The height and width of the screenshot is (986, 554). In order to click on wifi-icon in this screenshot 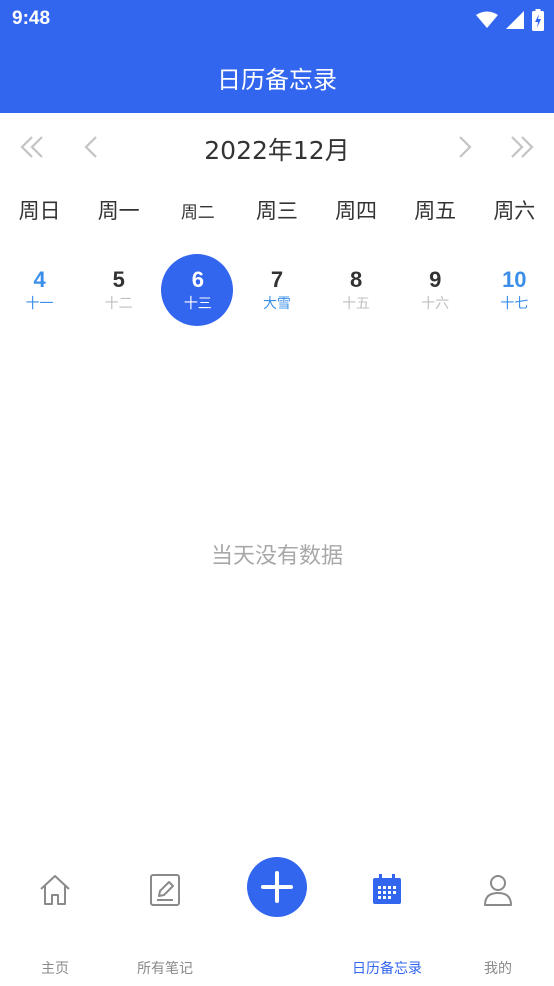, I will do `click(487, 19)`.